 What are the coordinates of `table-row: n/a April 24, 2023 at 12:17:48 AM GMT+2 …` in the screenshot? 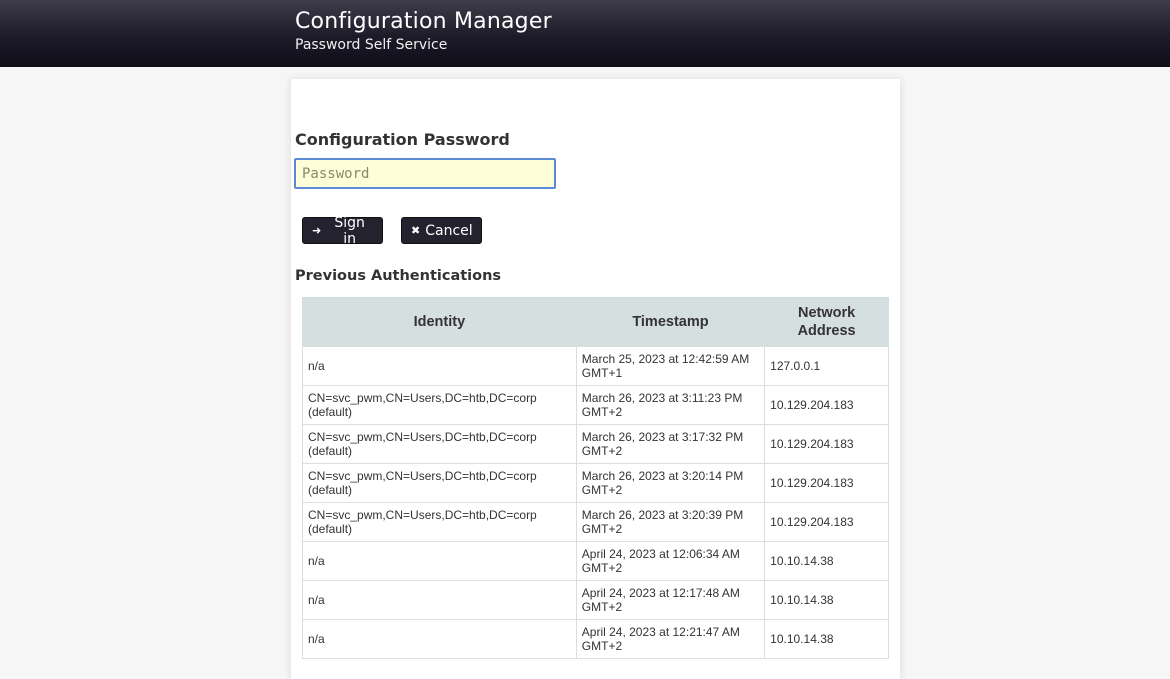 It's located at (595, 600).